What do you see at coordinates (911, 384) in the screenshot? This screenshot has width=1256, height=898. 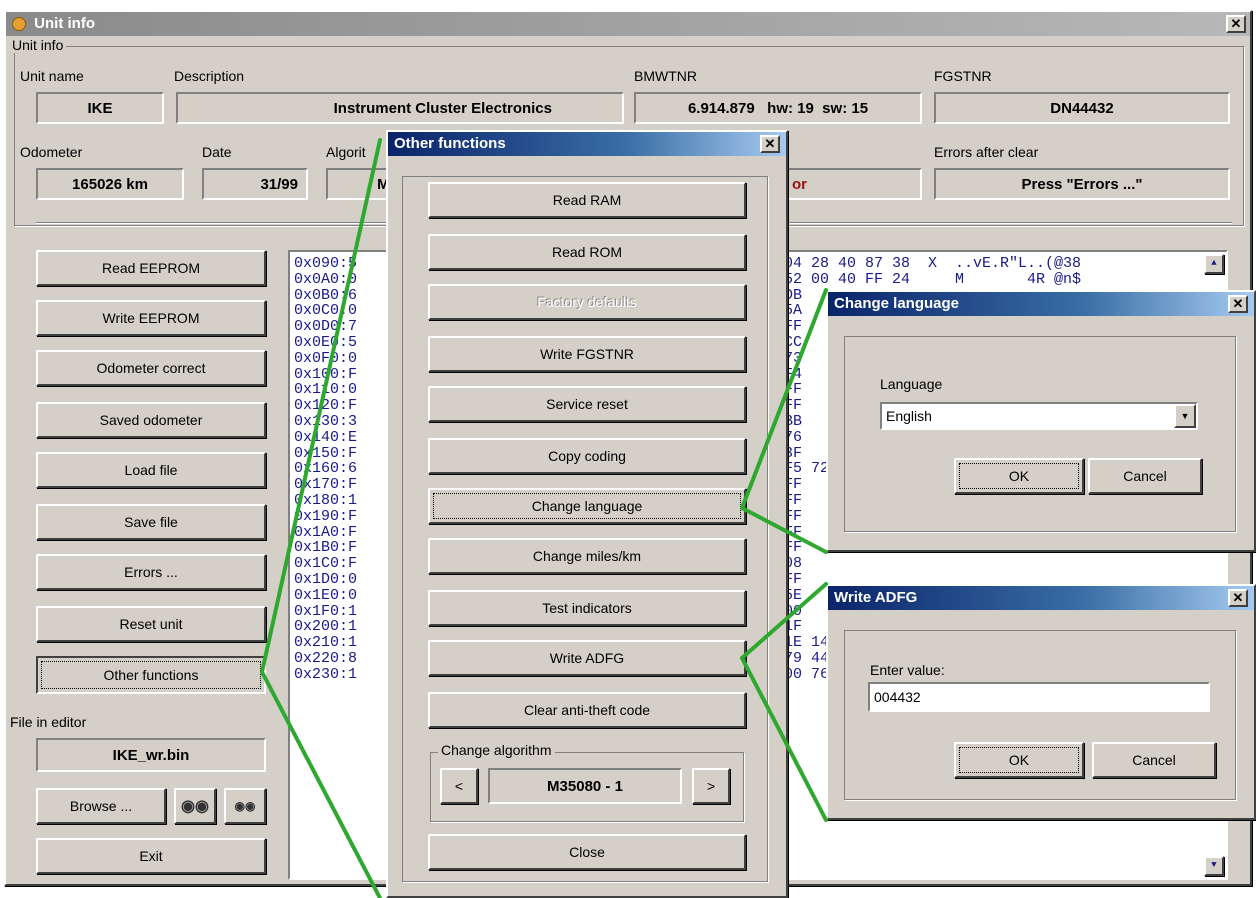 I see `language-label: Language` at bounding box center [911, 384].